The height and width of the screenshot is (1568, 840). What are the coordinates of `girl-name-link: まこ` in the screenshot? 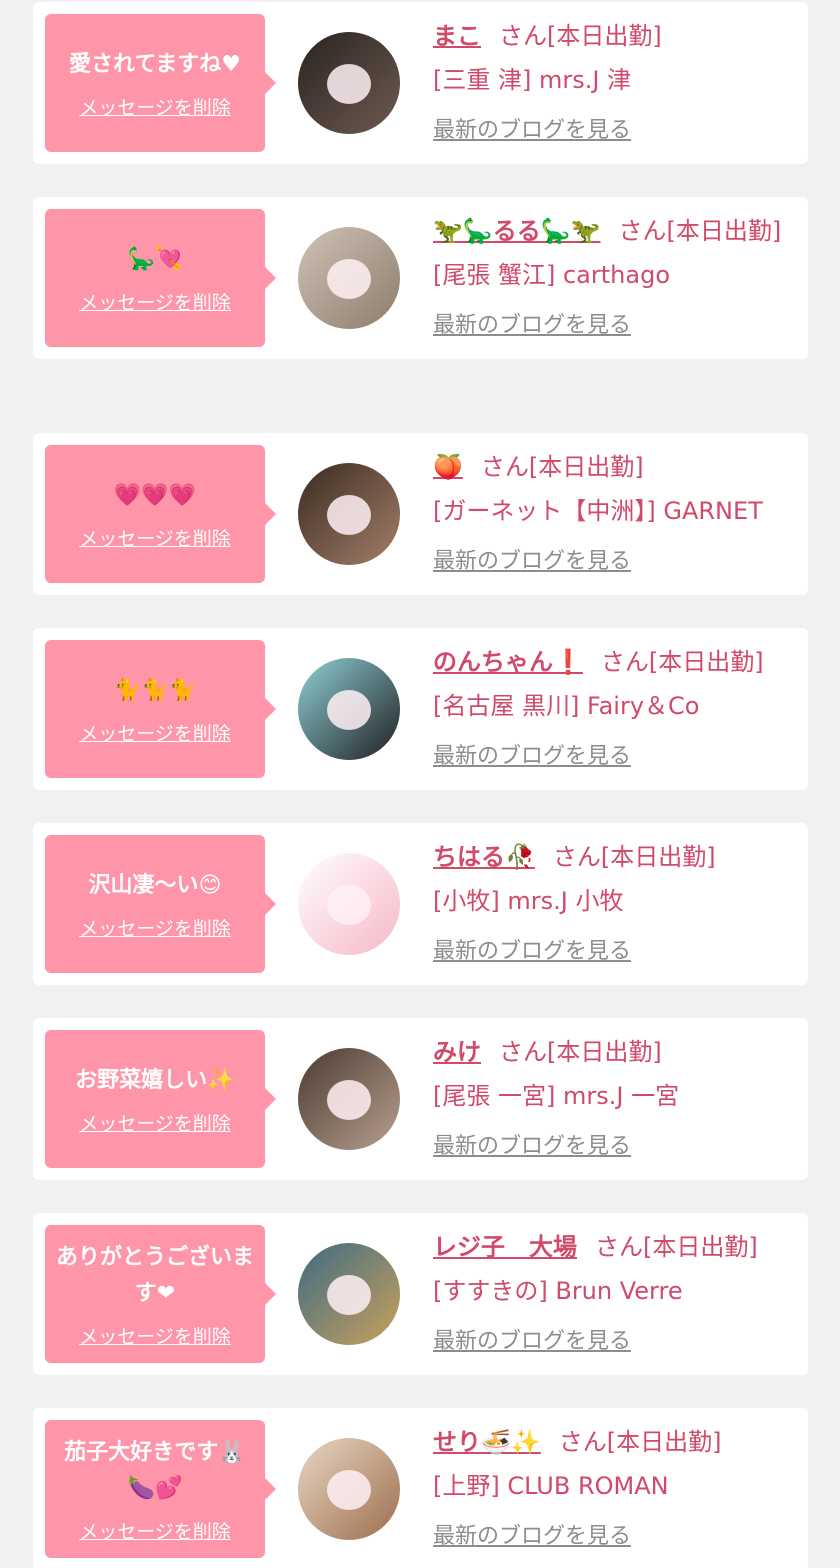 It's located at (457, 36).